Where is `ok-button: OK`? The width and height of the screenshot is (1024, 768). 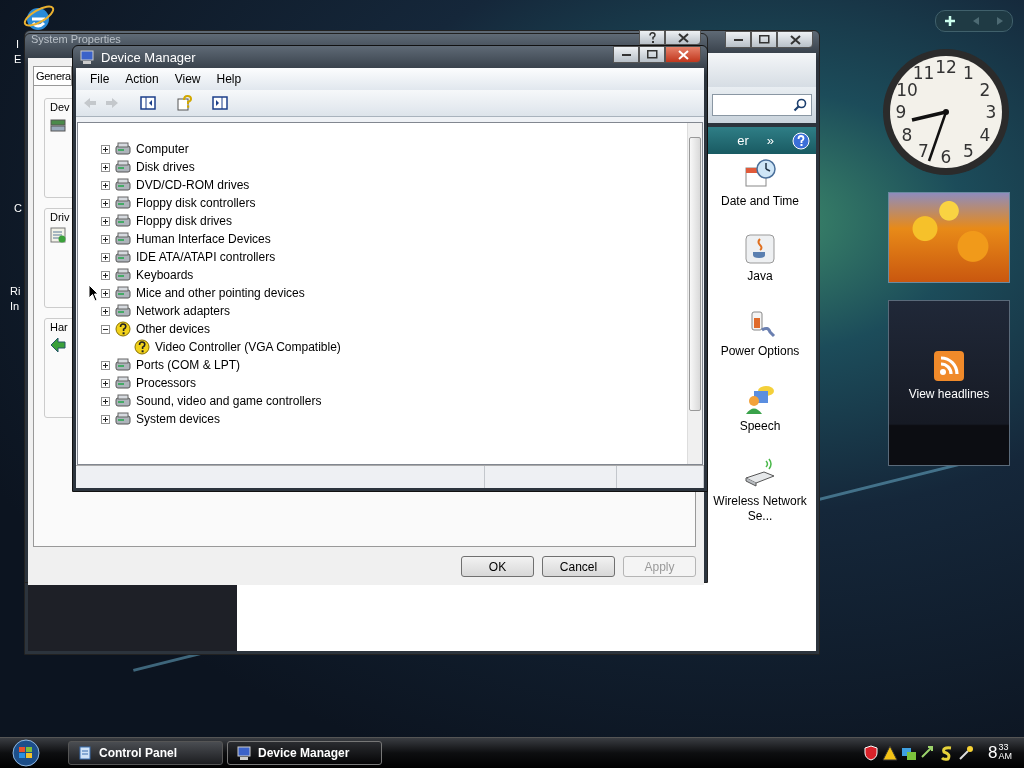
ok-button: OK is located at coordinates (497, 566).